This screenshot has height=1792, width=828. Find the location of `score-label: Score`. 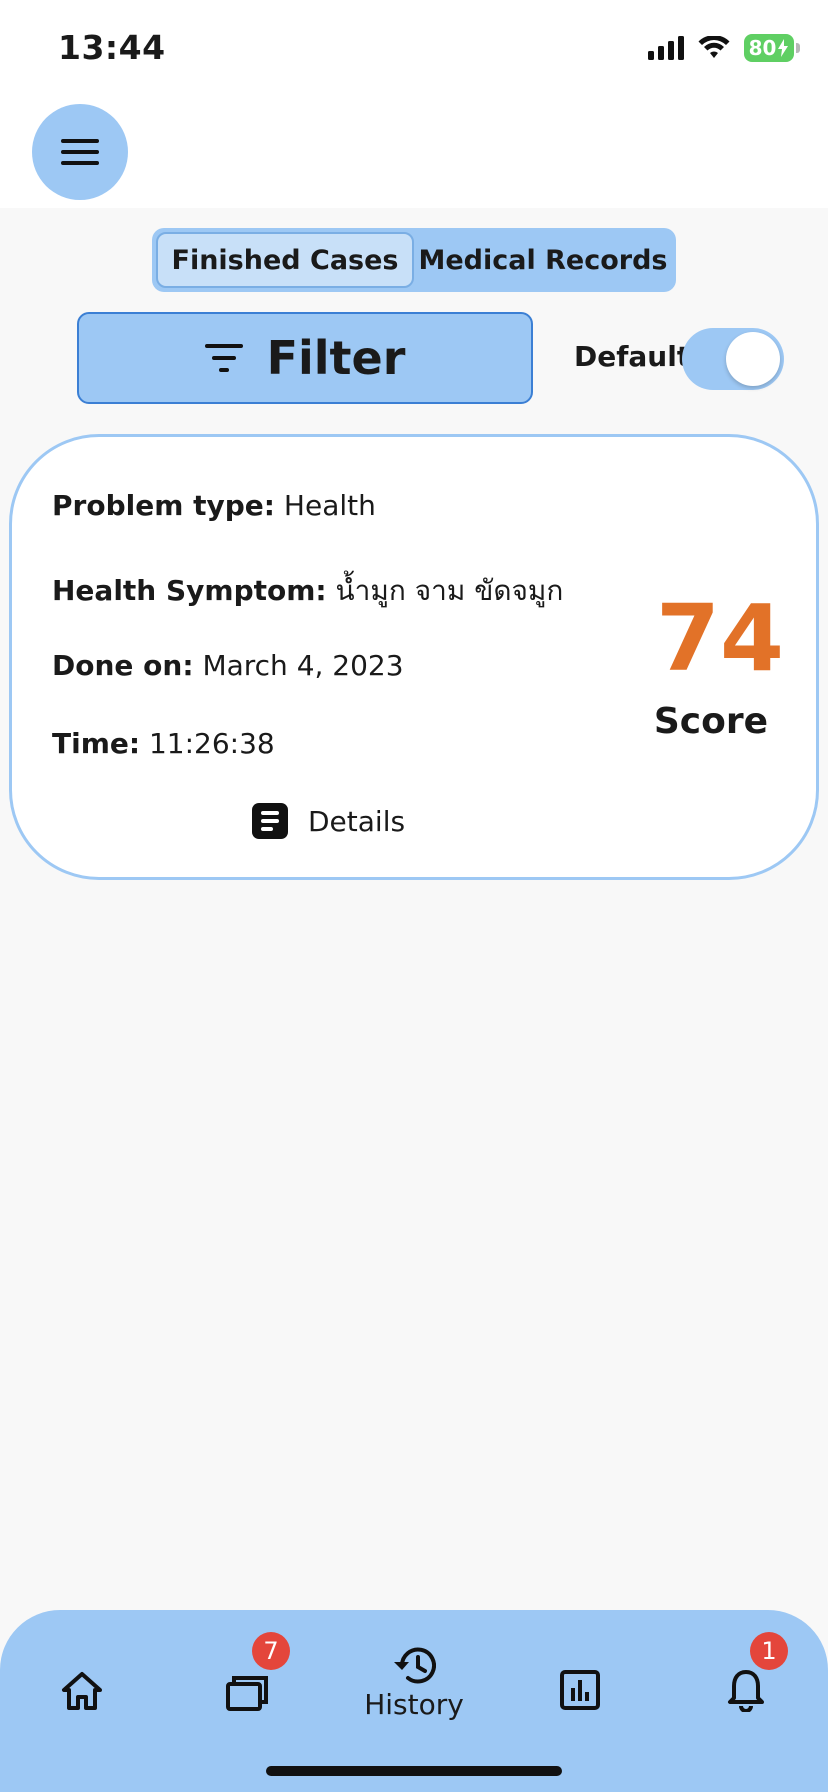

score-label: Score is located at coordinates (710, 721).